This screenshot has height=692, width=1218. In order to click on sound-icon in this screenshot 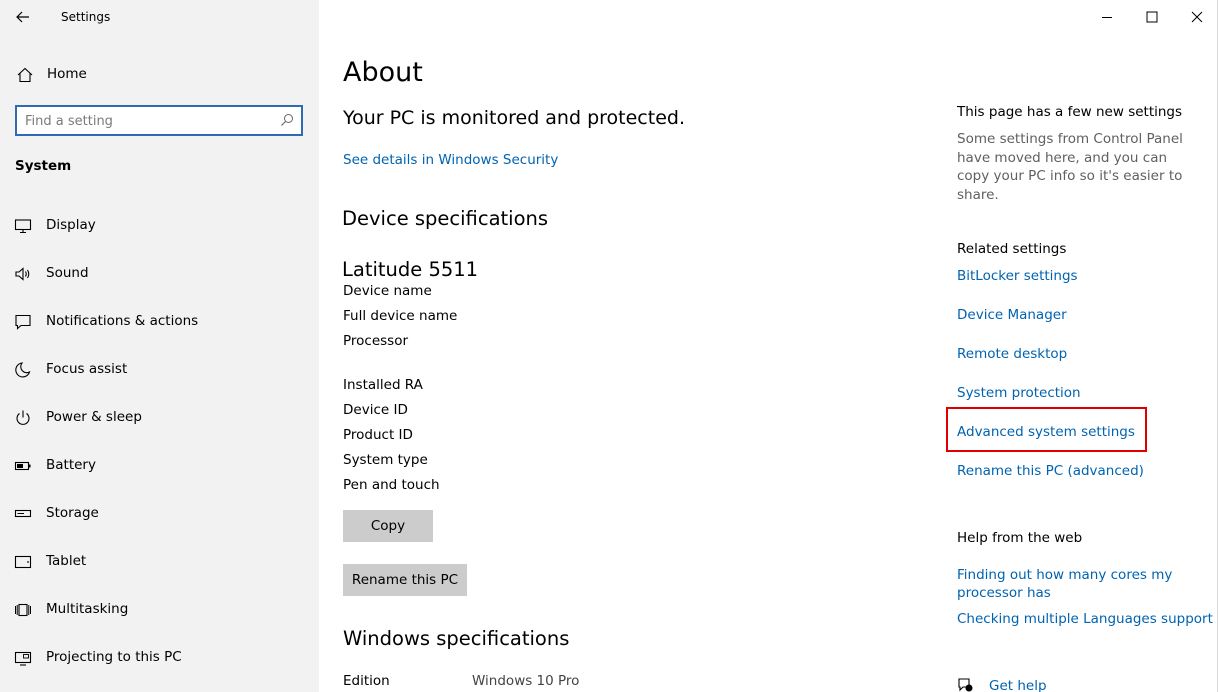, I will do `click(22, 274)`.